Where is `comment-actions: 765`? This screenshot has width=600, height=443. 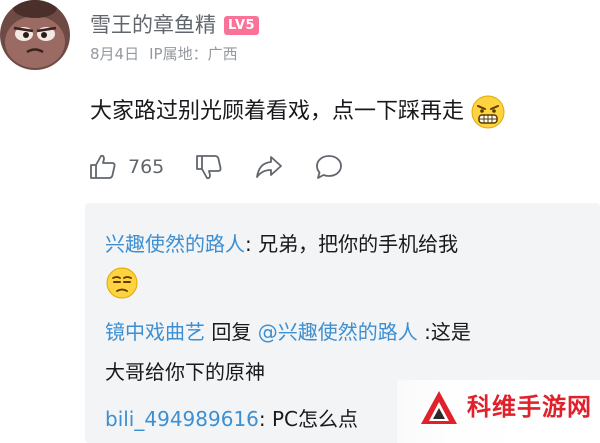
comment-actions: 765 is located at coordinates (216, 167).